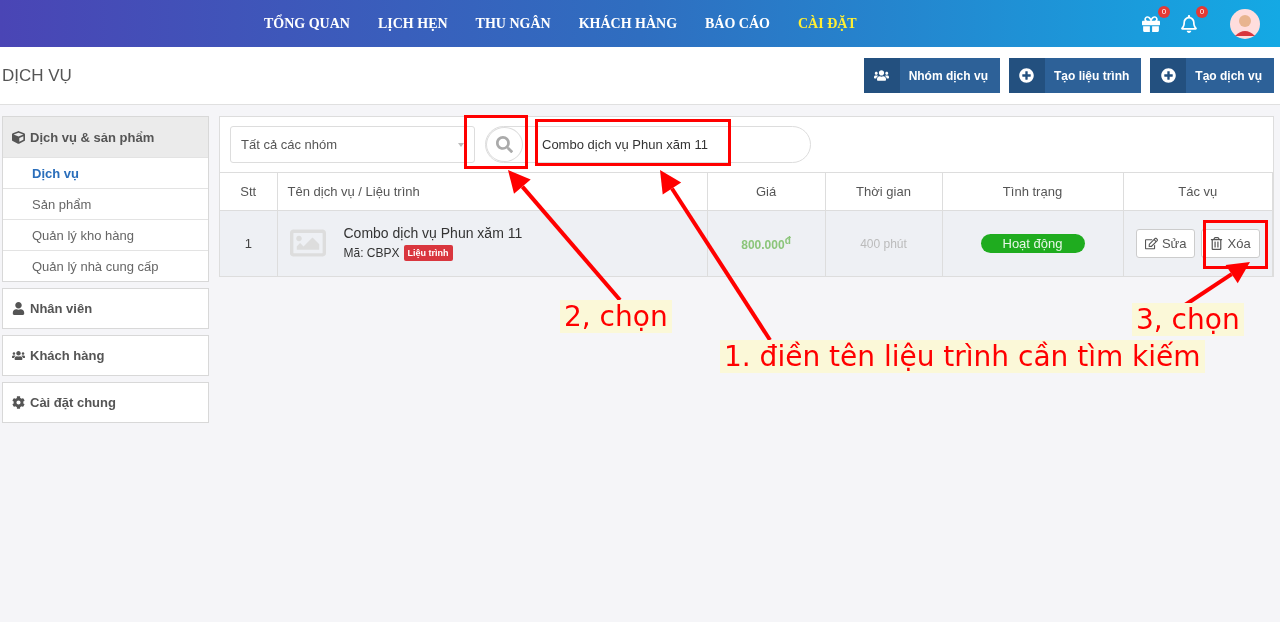 Image resolution: width=1280 pixels, height=622 pixels. Describe the element at coordinates (433, 233) in the screenshot. I see `service-name: Combo dịch vụ Phun xăm 11` at that location.